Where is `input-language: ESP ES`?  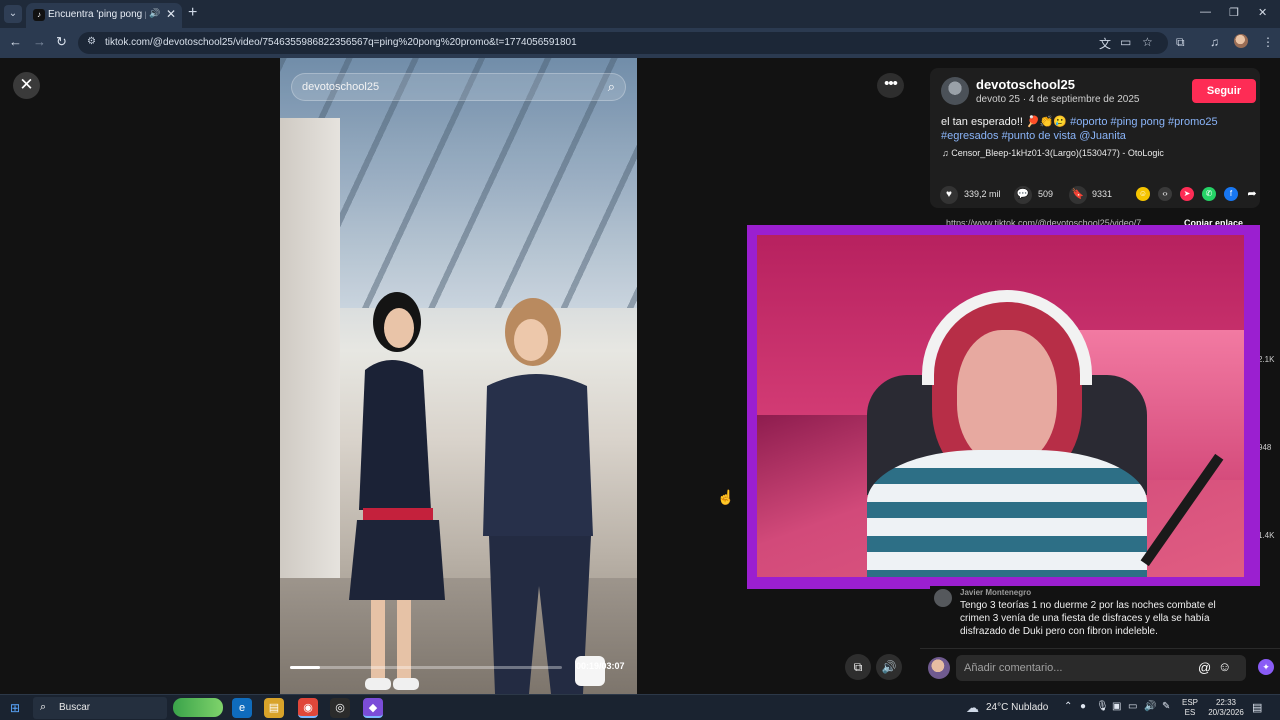
input-language: ESP ES is located at coordinates (1190, 708).